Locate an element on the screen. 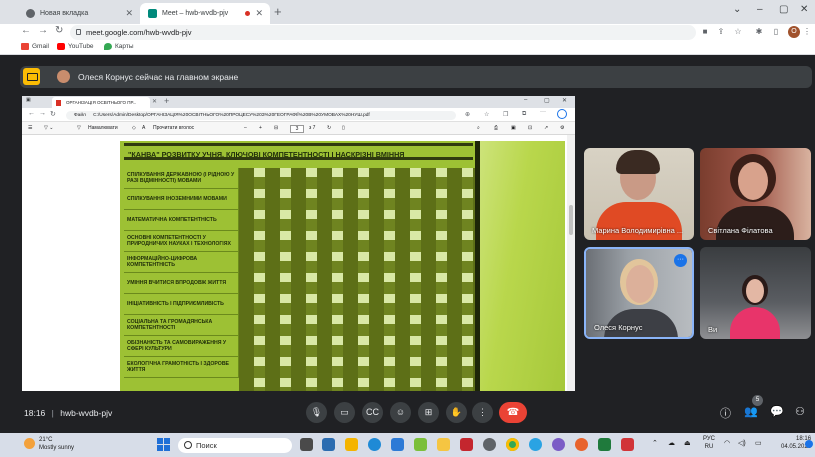  cloud-icon: ☁ is located at coordinates (671, 443).